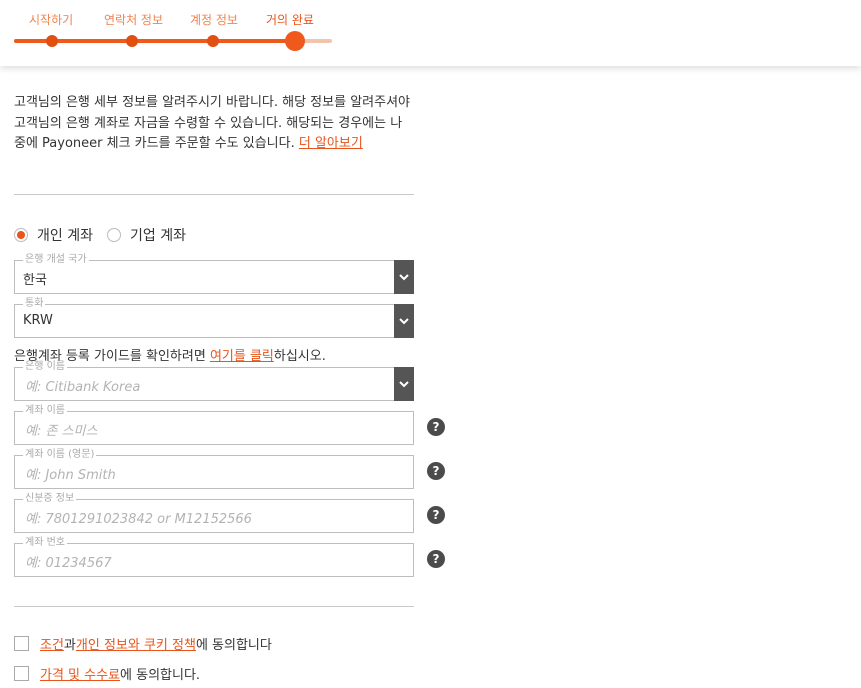  I want to click on terms-suffix-text: 에 동의합니다, so click(233, 645).